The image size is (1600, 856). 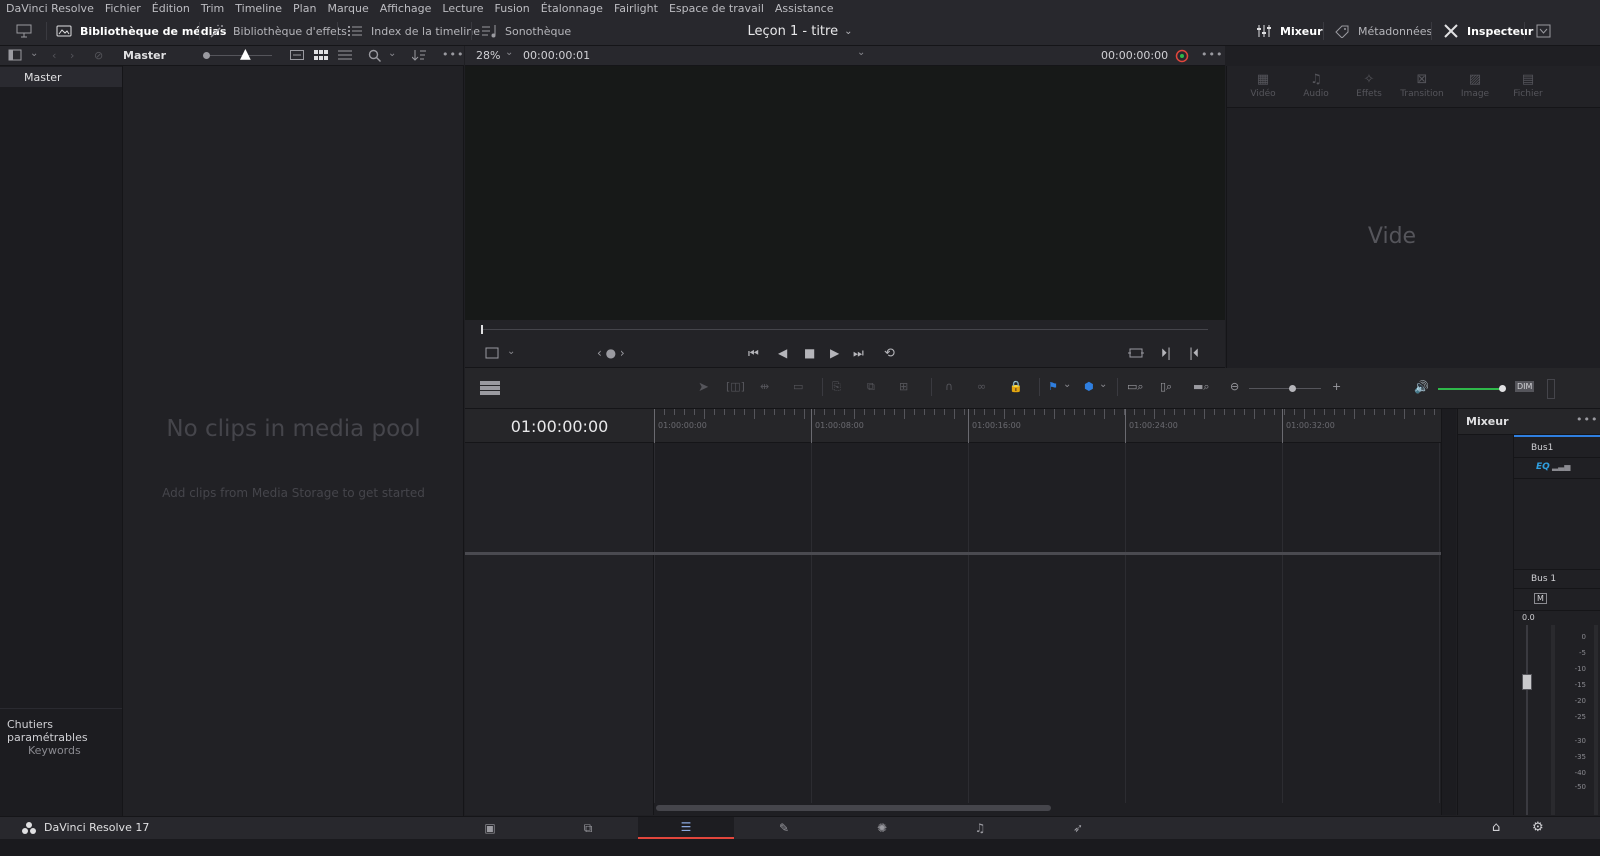 What do you see at coordinates (1475, 87) in the screenshot?
I see `inspector-tab-4: ▨ Image` at bounding box center [1475, 87].